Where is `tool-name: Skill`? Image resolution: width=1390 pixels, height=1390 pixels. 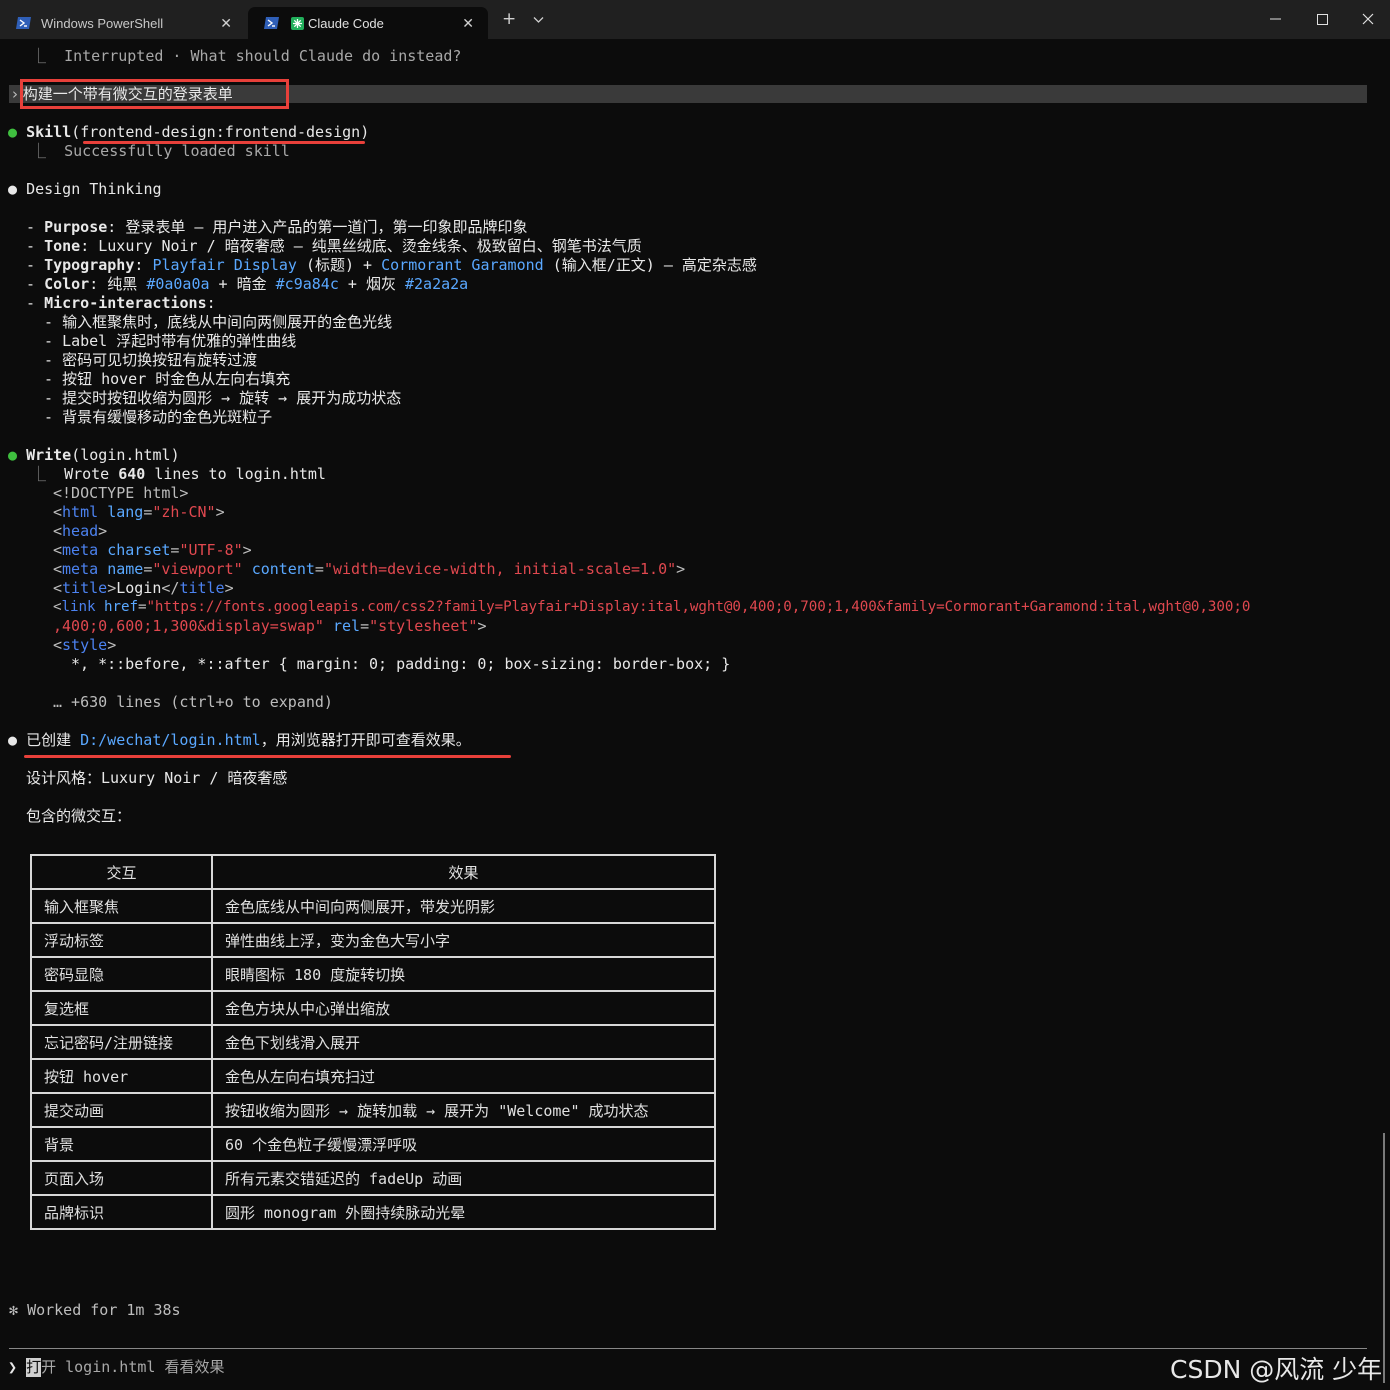 tool-name: Skill is located at coordinates (49, 132).